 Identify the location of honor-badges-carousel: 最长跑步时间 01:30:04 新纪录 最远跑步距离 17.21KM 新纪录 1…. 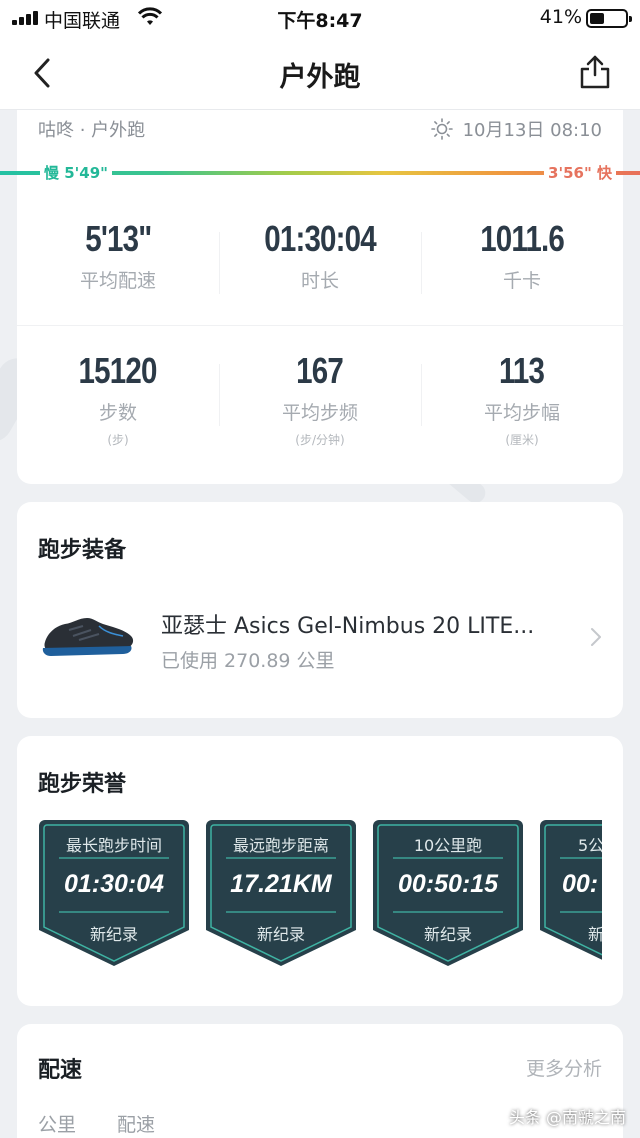
(319, 893).